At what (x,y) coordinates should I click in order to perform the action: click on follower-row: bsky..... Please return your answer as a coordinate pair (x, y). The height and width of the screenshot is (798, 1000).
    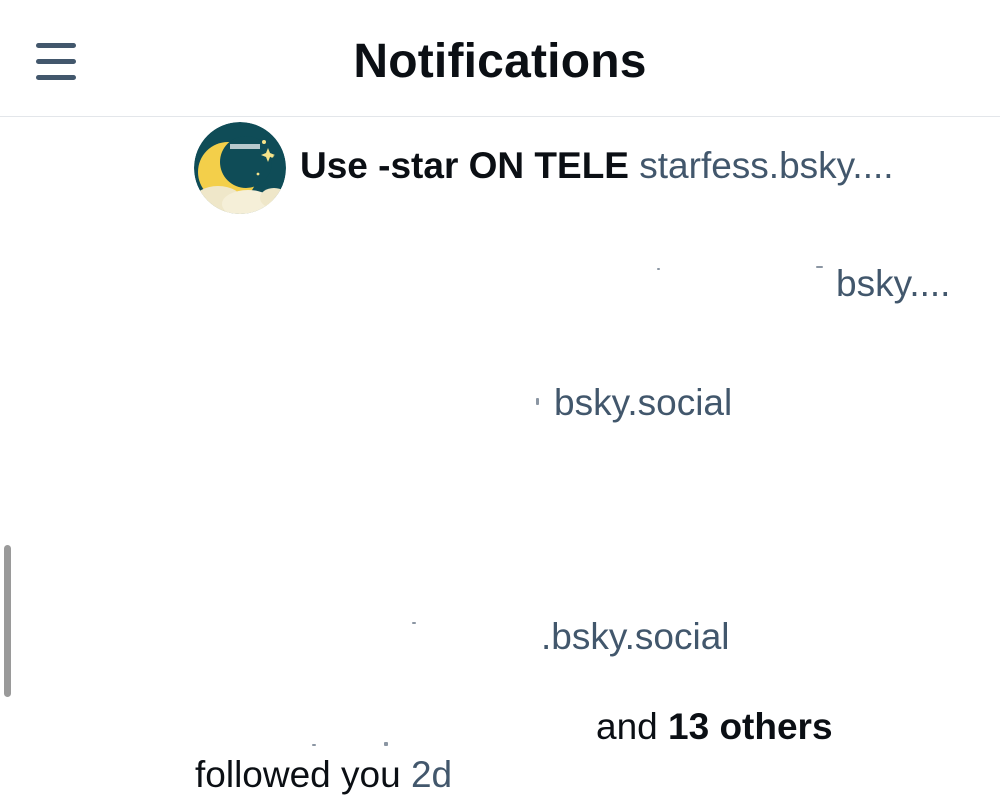
    Looking at the image, I should click on (893, 284).